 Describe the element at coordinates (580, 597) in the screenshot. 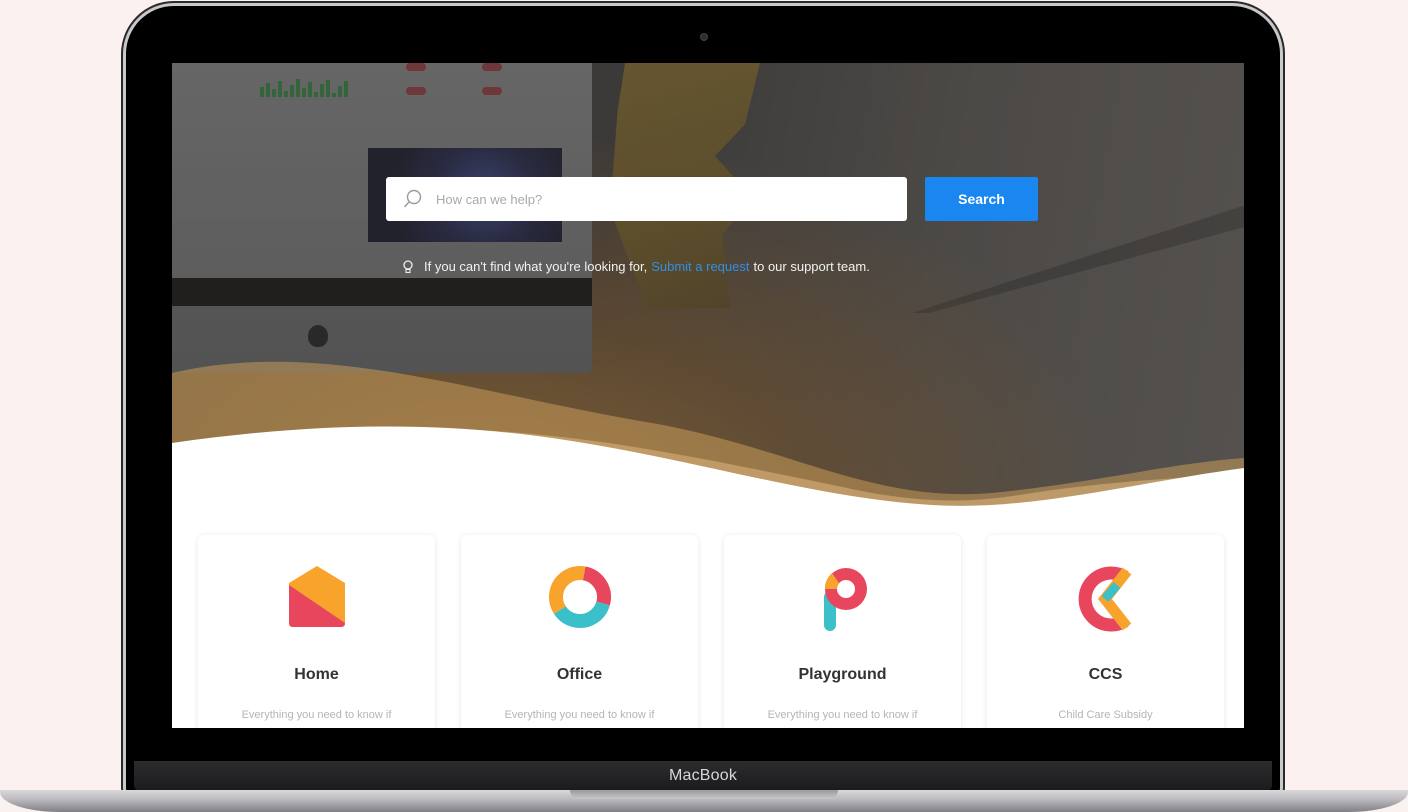

I see `office-icon` at that location.